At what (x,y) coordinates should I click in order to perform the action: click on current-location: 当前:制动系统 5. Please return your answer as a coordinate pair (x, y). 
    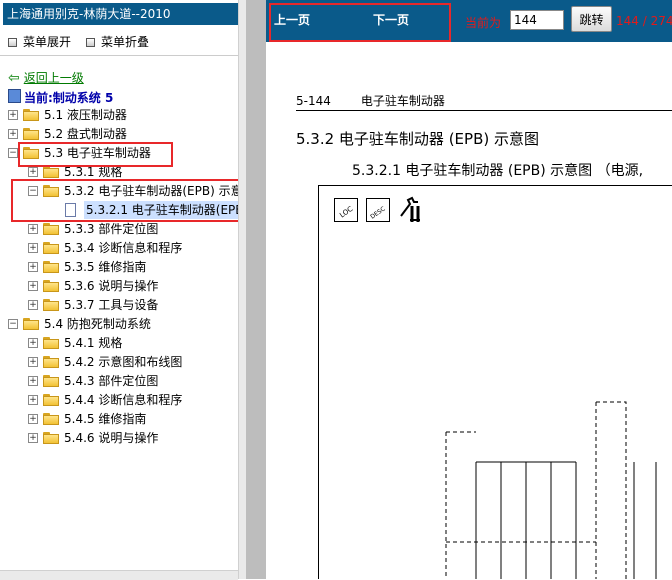
    Looking at the image, I should click on (60, 97).